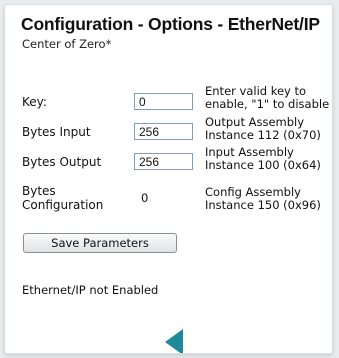 The image size is (339, 358). Describe the element at coordinates (263, 198) in the screenshot. I see `bytes-configuration-description: Config Assembly Instance 150 (0x96)` at that location.